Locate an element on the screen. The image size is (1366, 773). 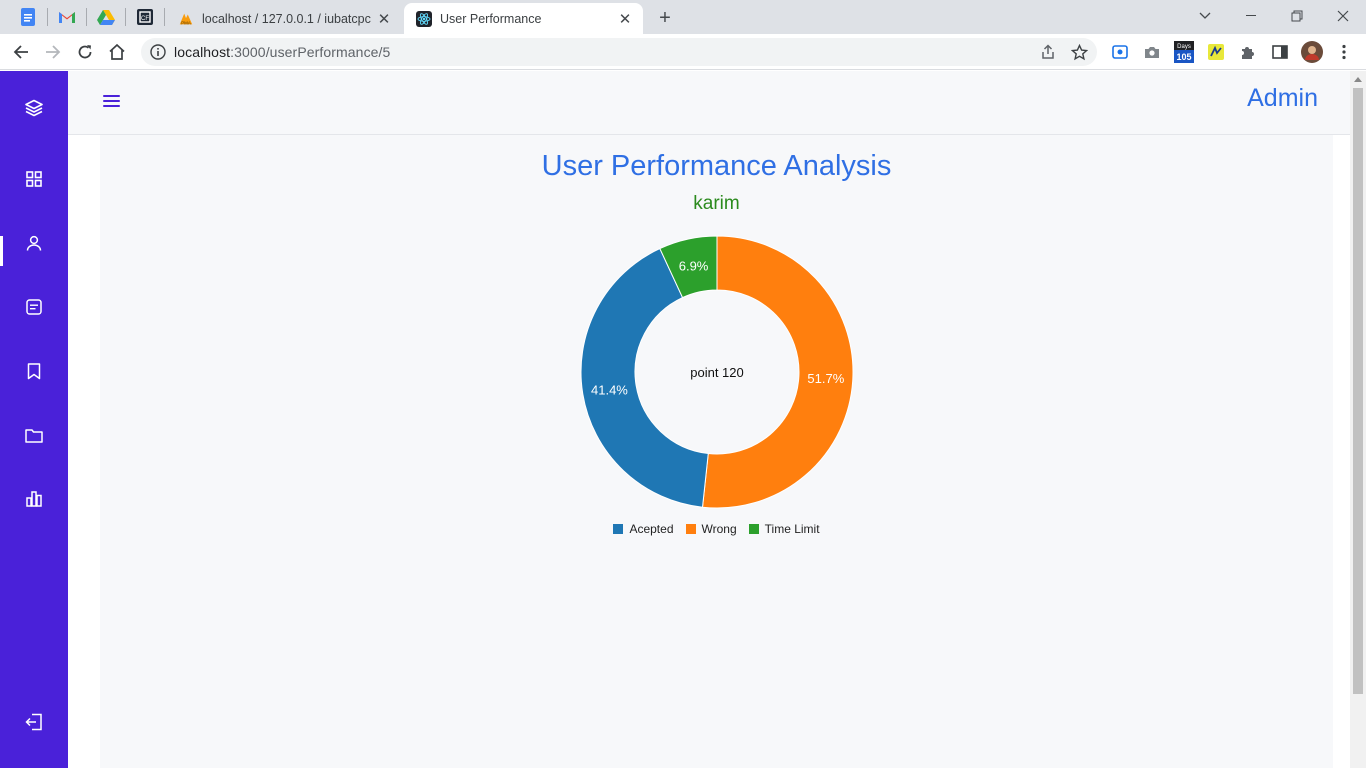
chart-legend: Acepted Wrong Time Limit is located at coordinates (716, 529).